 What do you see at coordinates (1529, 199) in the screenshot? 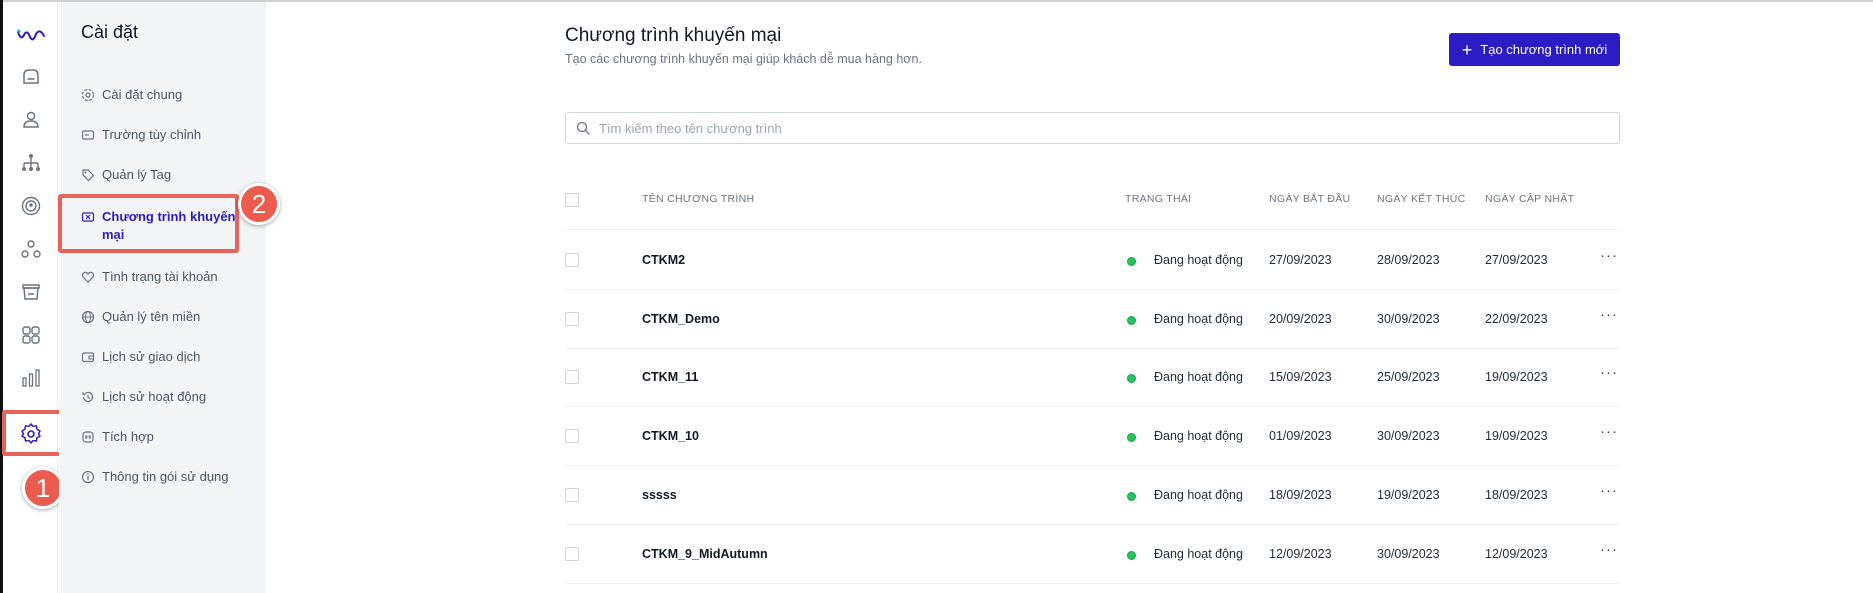
I see `column-header-updated-date: NGÀY CẬP NHẬT` at bounding box center [1529, 199].